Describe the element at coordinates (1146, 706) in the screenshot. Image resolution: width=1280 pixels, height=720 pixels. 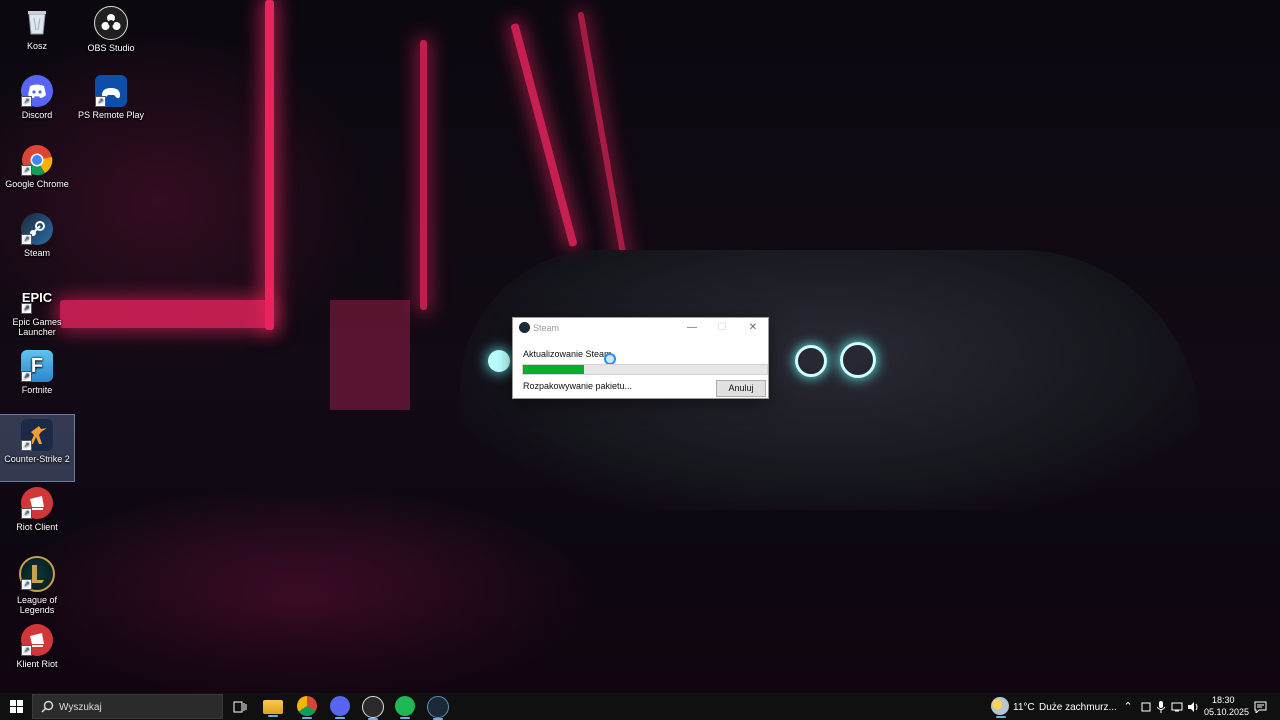
I see `tray-app-icon` at that location.